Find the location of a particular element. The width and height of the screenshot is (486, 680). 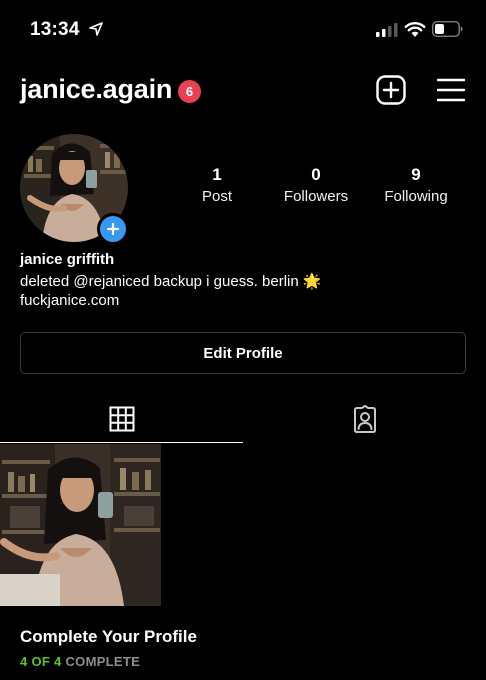

grid-icon is located at coordinates (121, 418).